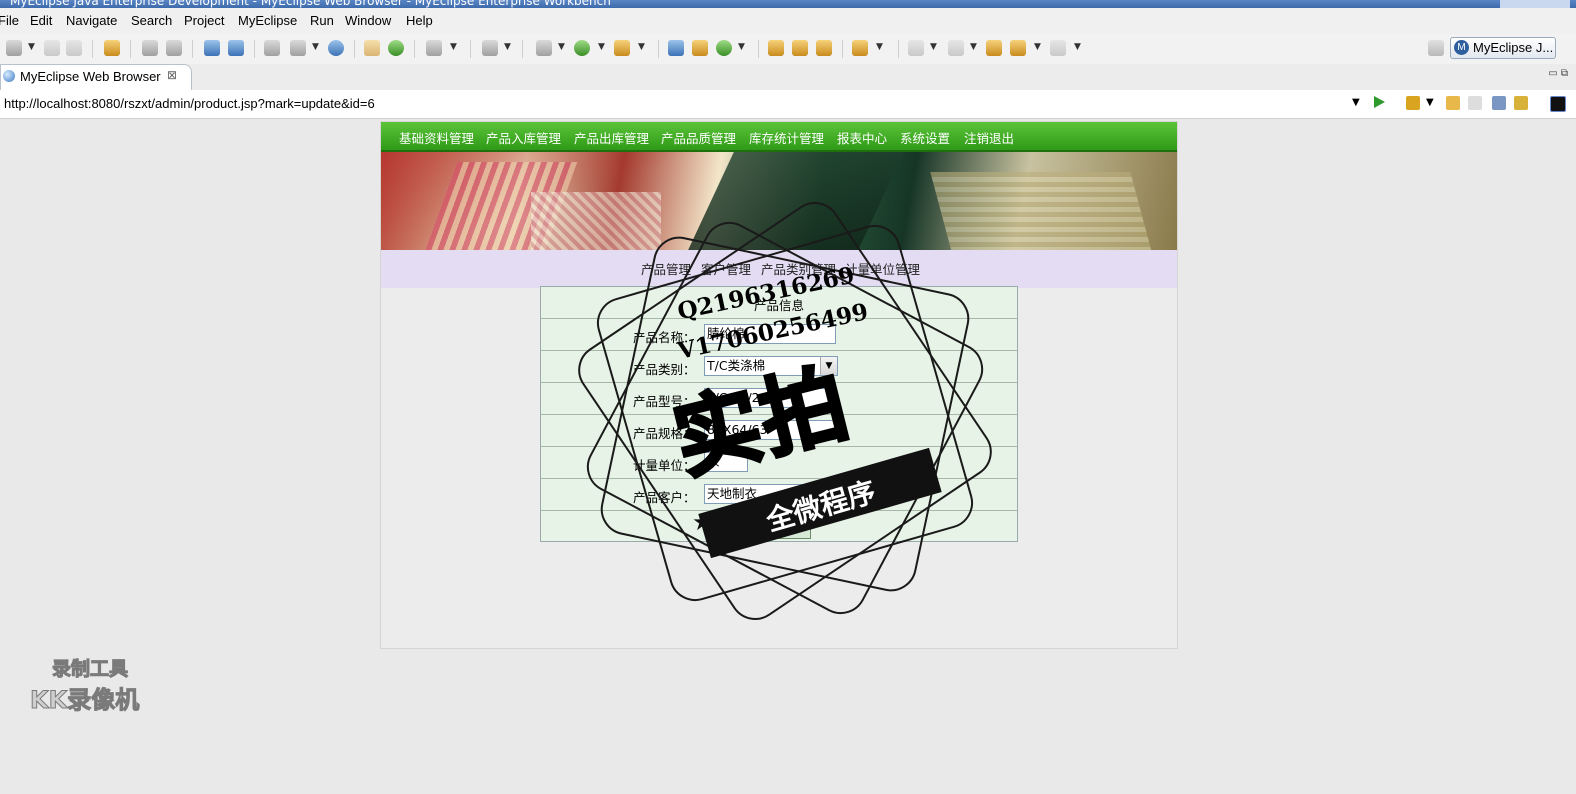  What do you see at coordinates (1379, 102) in the screenshot?
I see `go-icon` at bounding box center [1379, 102].